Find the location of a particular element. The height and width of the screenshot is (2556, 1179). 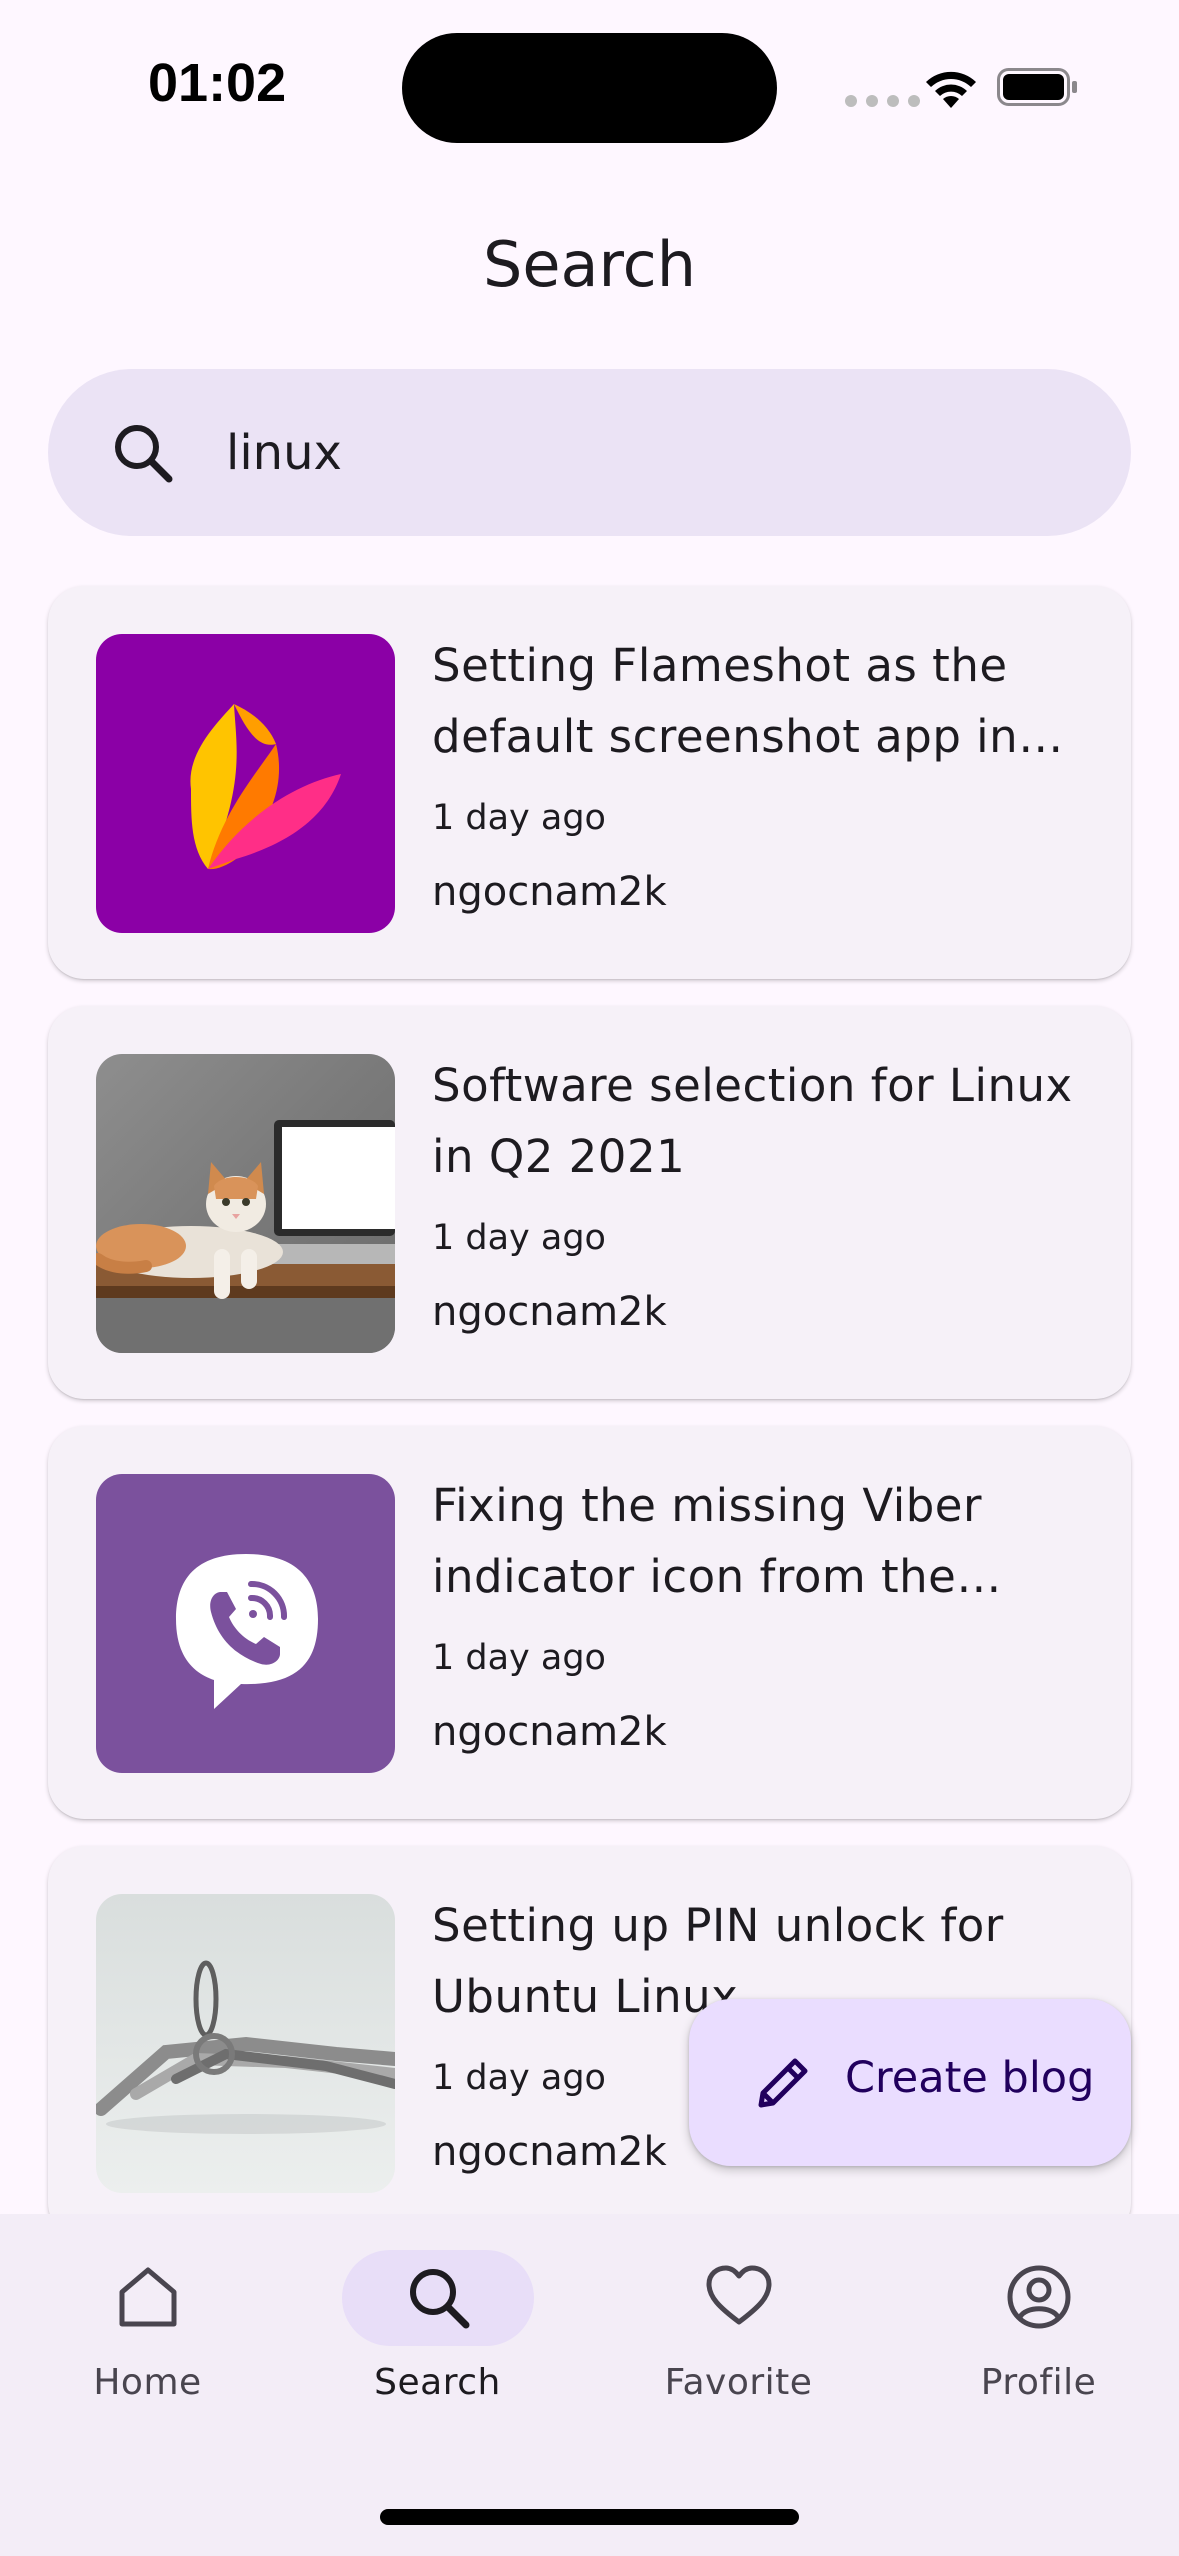

nav-label-search: Search is located at coordinates (437, 2382).